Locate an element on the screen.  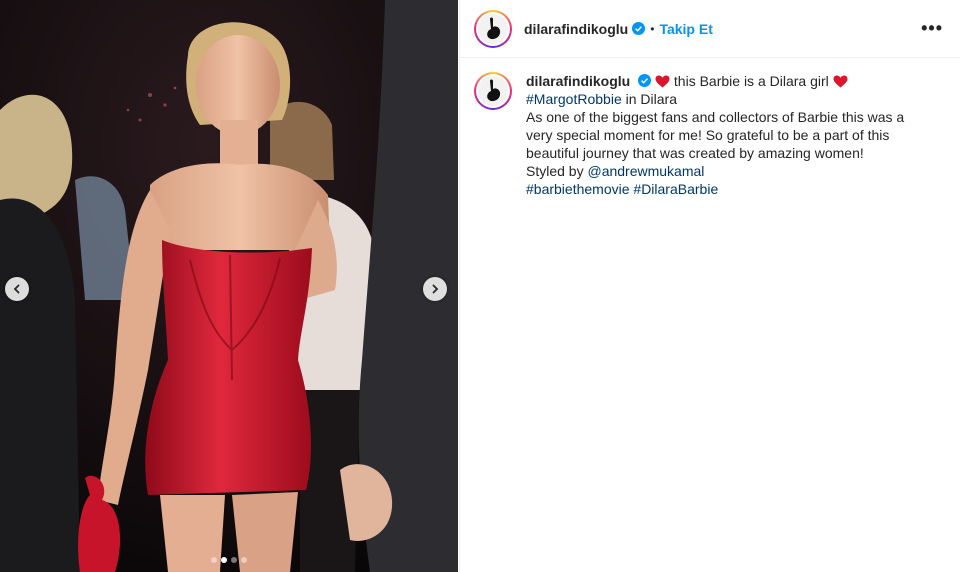
caption-line-2: in Dilara is located at coordinates (649, 99).